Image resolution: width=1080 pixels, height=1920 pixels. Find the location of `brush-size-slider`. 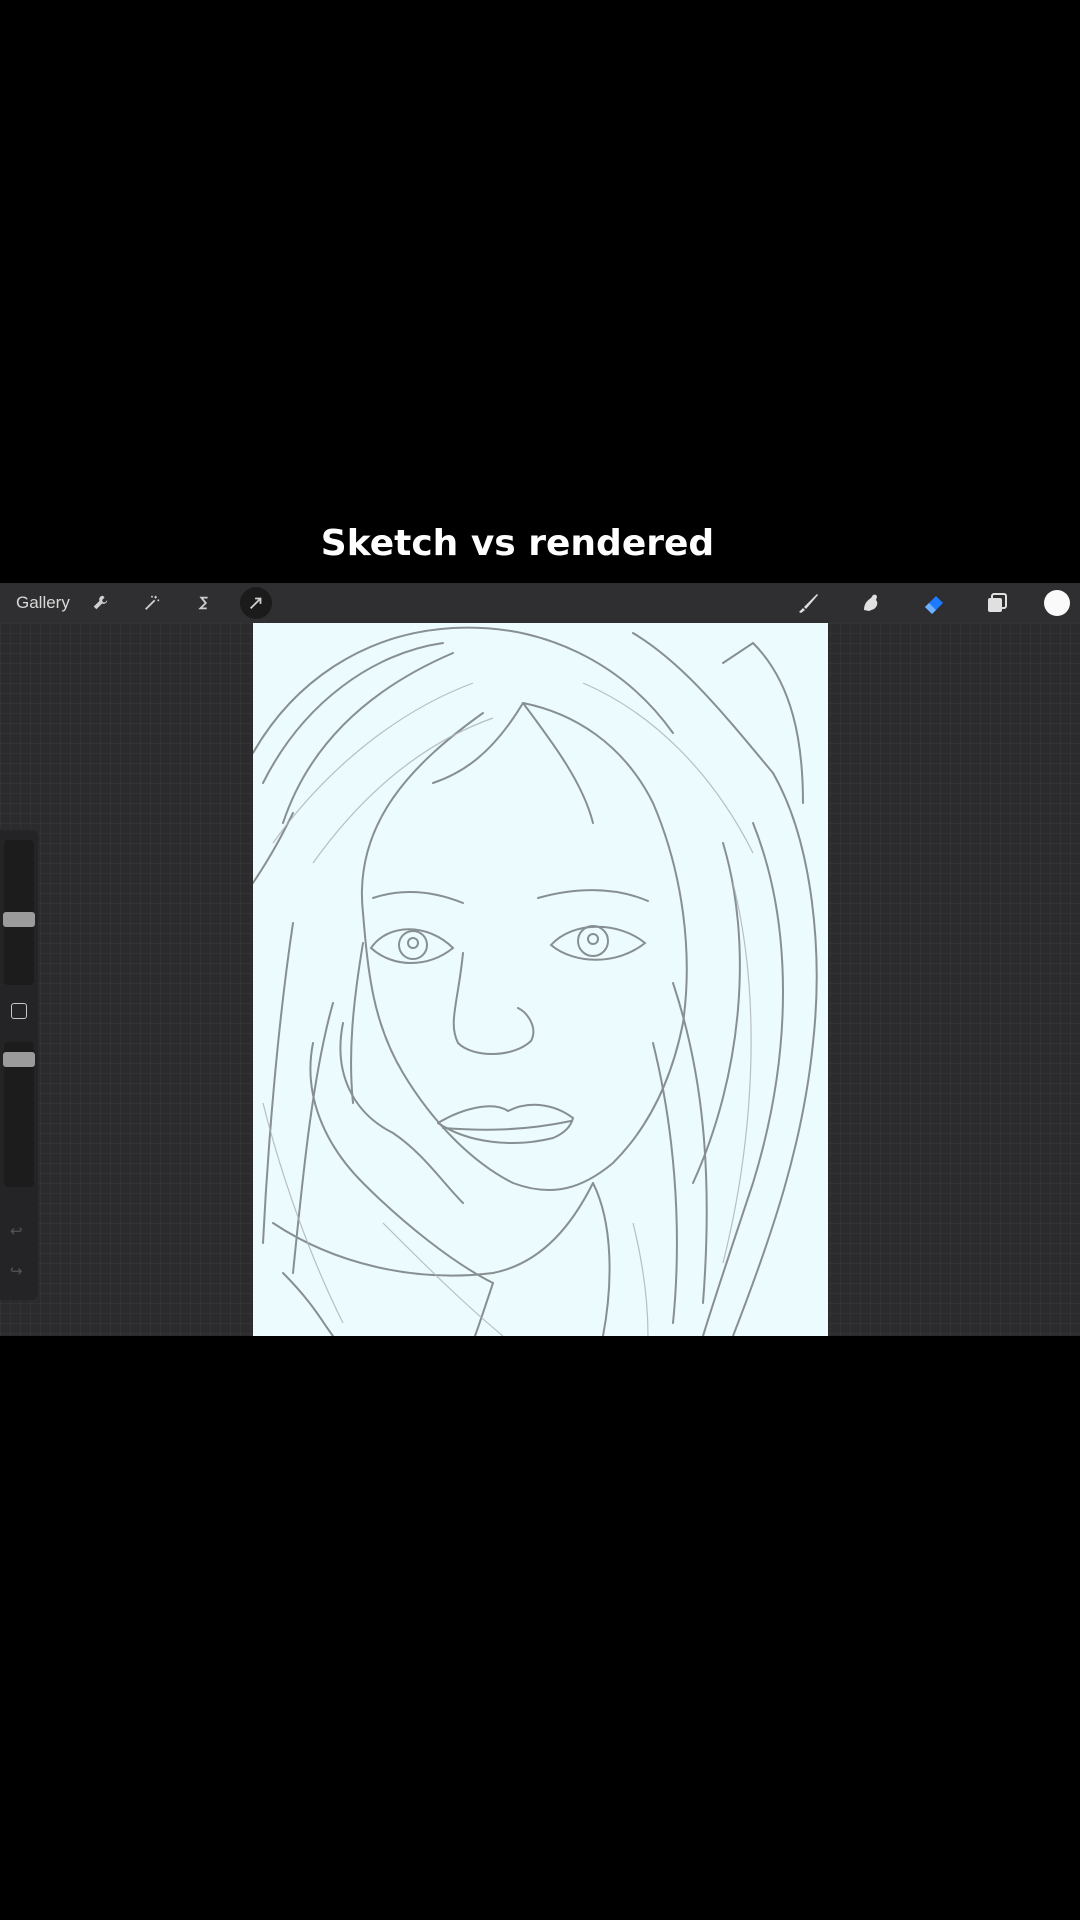

brush-size-slider is located at coordinates (19, 912).